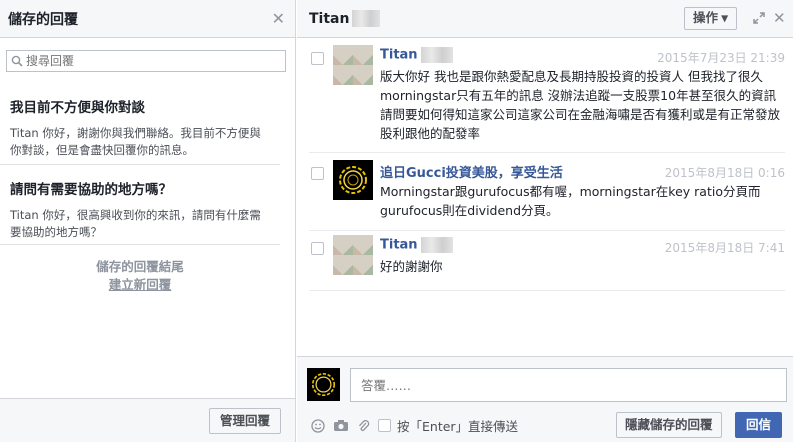 Image resolution: width=793 pixels, height=442 pixels. I want to click on actions-label: 操作, so click(706, 18).